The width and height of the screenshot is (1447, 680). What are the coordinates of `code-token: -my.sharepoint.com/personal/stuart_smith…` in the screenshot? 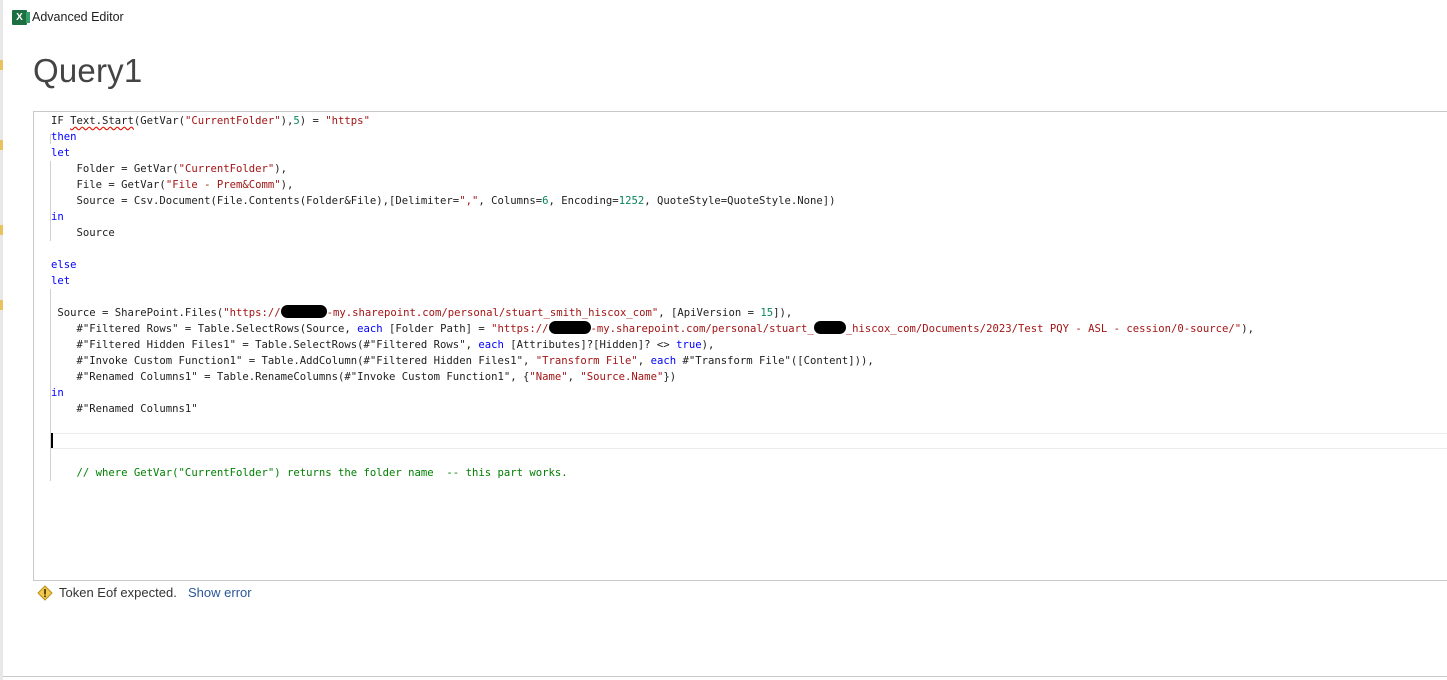 It's located at (492, 313).